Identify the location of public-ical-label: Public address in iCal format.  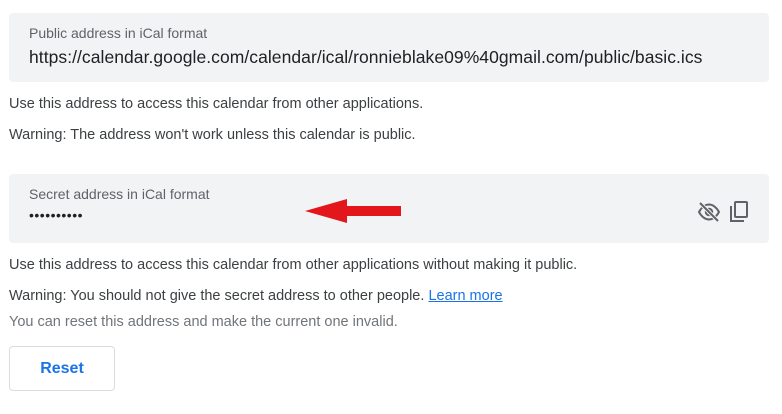
(118, 33).